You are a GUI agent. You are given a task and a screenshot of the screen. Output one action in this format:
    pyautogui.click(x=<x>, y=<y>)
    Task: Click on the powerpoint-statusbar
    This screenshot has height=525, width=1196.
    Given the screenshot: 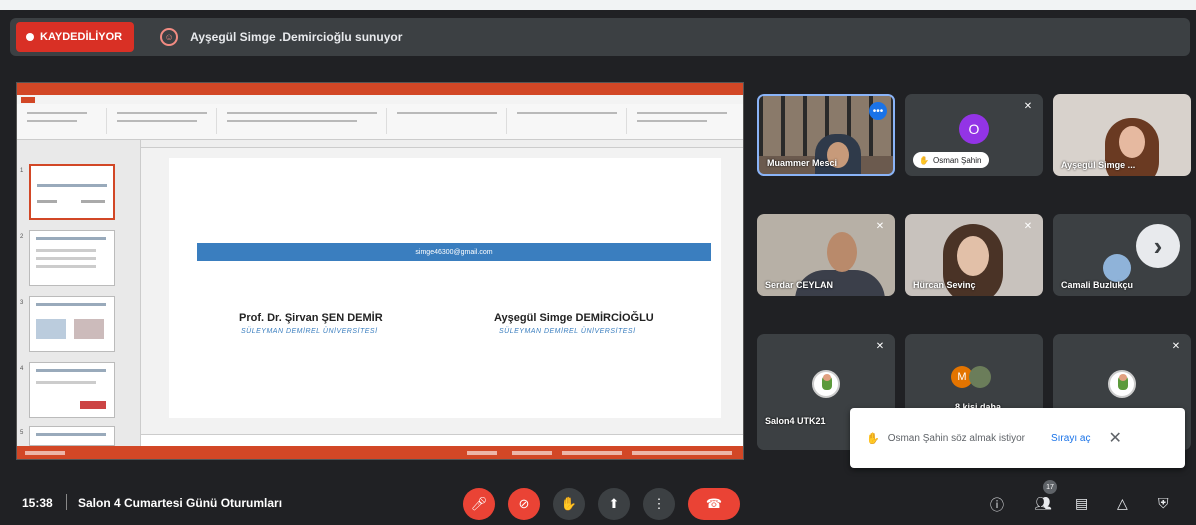 What is the action you would take?
    pyautogui.click(x=380, y=452)
    